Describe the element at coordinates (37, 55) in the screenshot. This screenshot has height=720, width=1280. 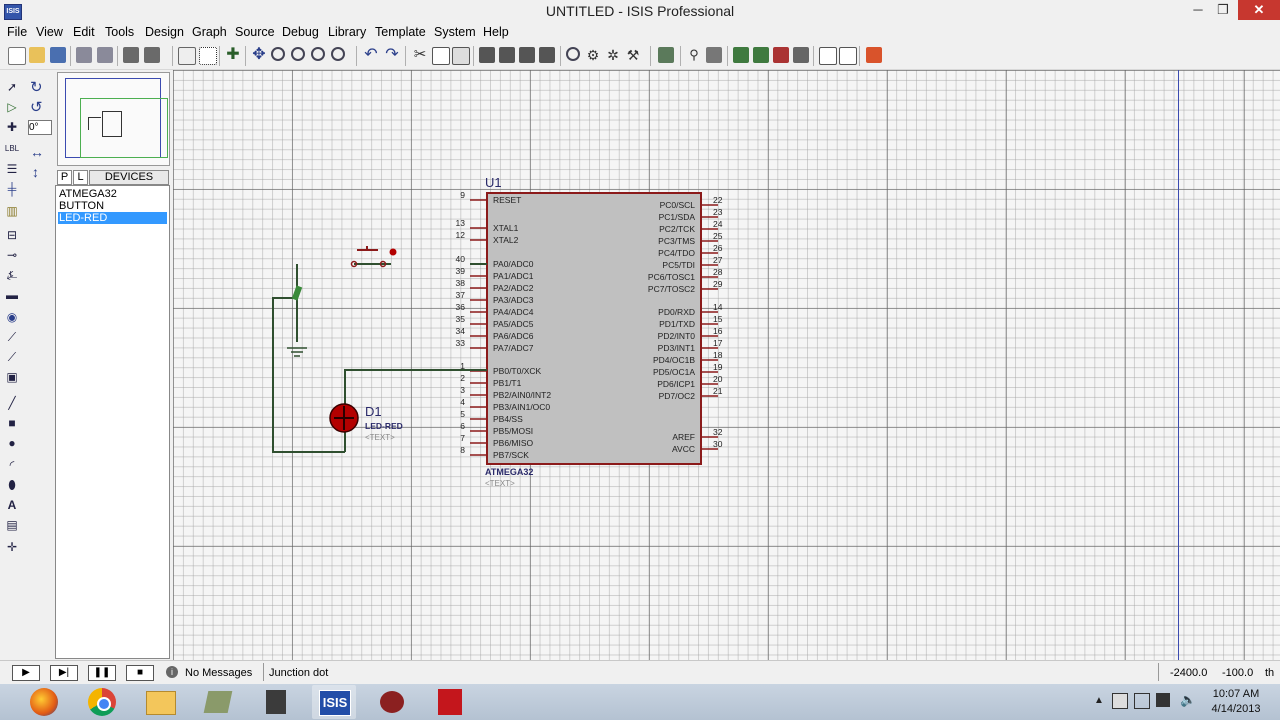
I see `open-file-icon` at that location.